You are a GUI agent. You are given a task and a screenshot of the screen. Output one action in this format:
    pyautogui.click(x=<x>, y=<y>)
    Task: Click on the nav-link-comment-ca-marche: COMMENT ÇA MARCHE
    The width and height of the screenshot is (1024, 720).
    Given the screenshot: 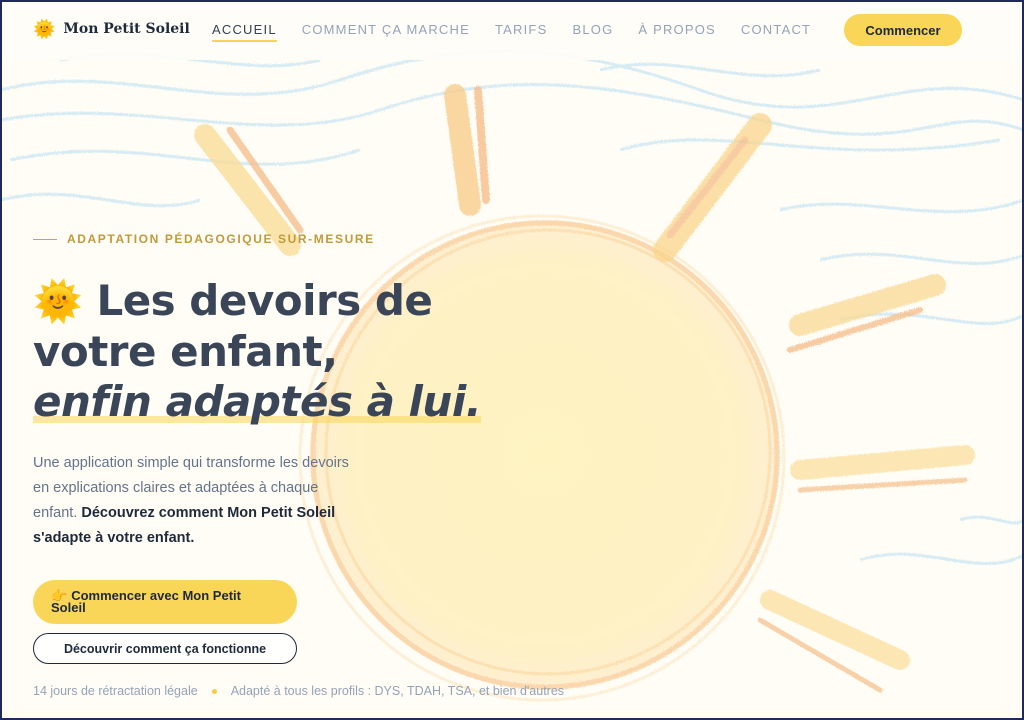 What is the action you would take?
    pyautogui.click(x=386, y=32)
    